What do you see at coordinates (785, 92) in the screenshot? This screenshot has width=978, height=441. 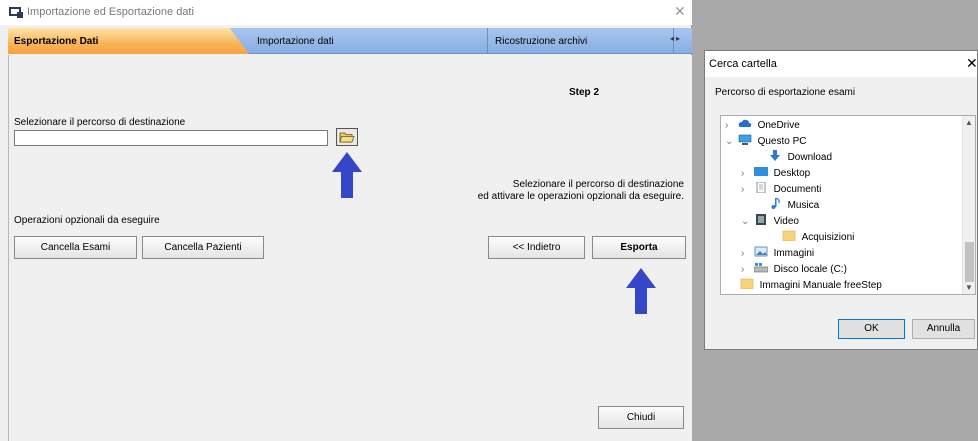 I see `dialog-description: Percorso di esportazione esami` at bounding box center [785, 92].